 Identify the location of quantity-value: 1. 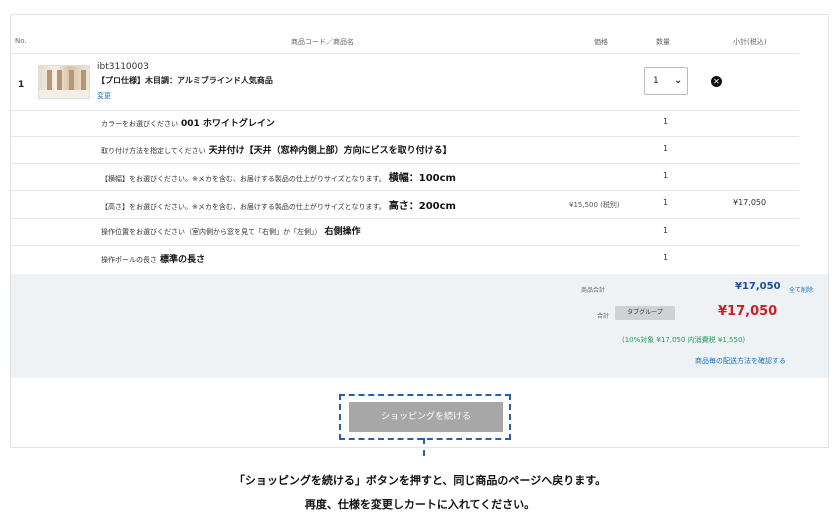
(656, 81).